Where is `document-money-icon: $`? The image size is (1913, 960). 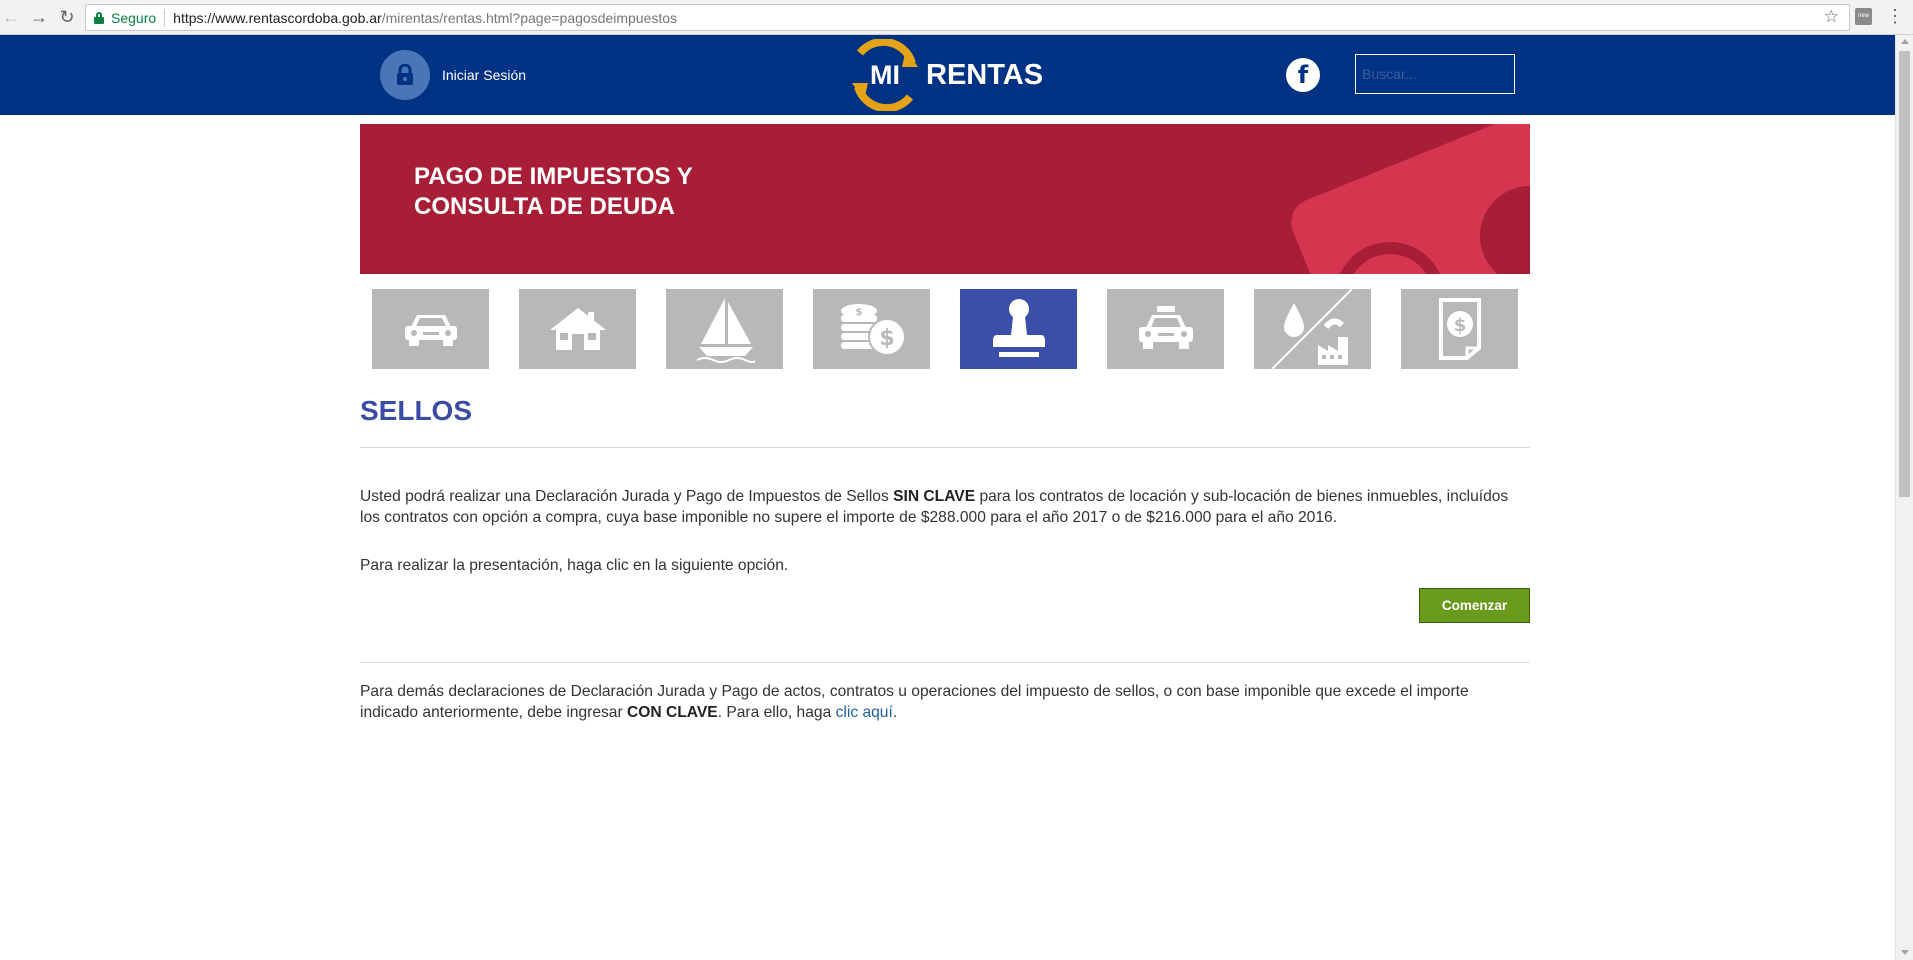 document-money-icon: $ is located at coordinates (1459, 329).